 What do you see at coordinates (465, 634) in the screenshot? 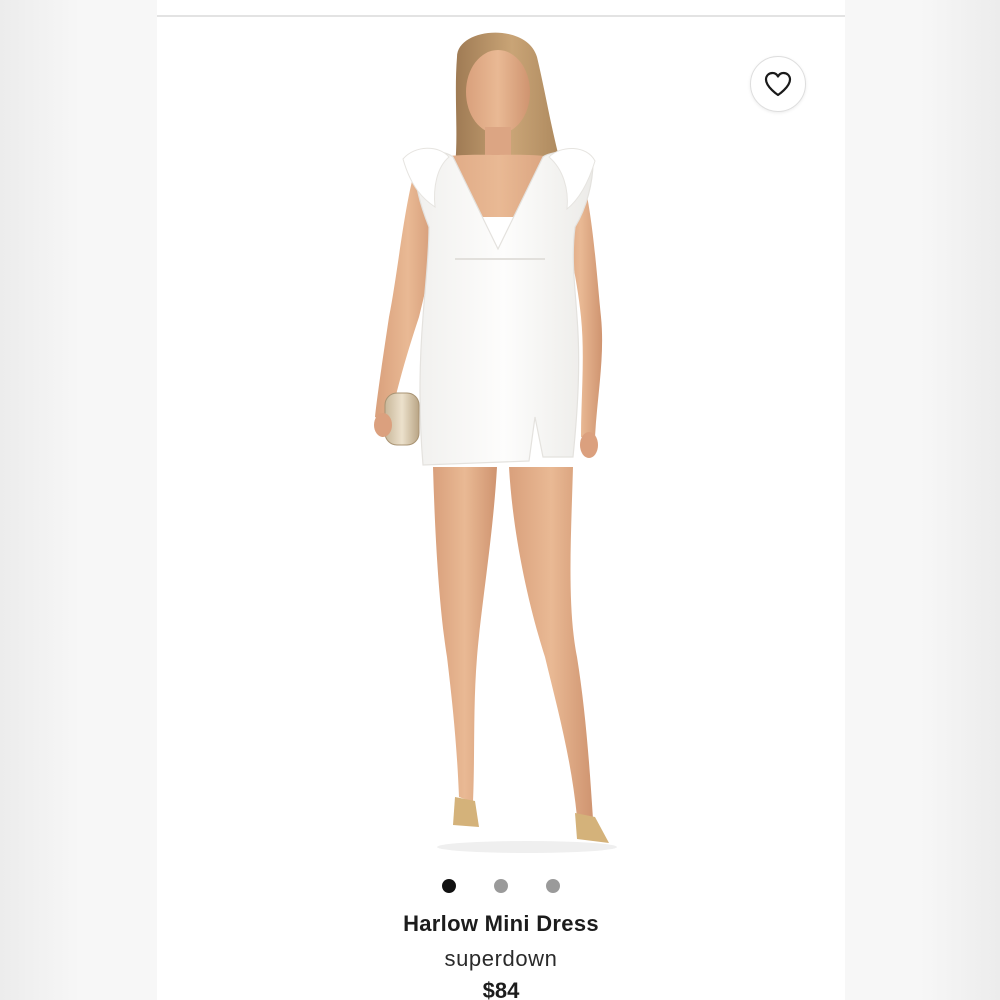
I see `model-left-leg` at bounding box center [465, 634].